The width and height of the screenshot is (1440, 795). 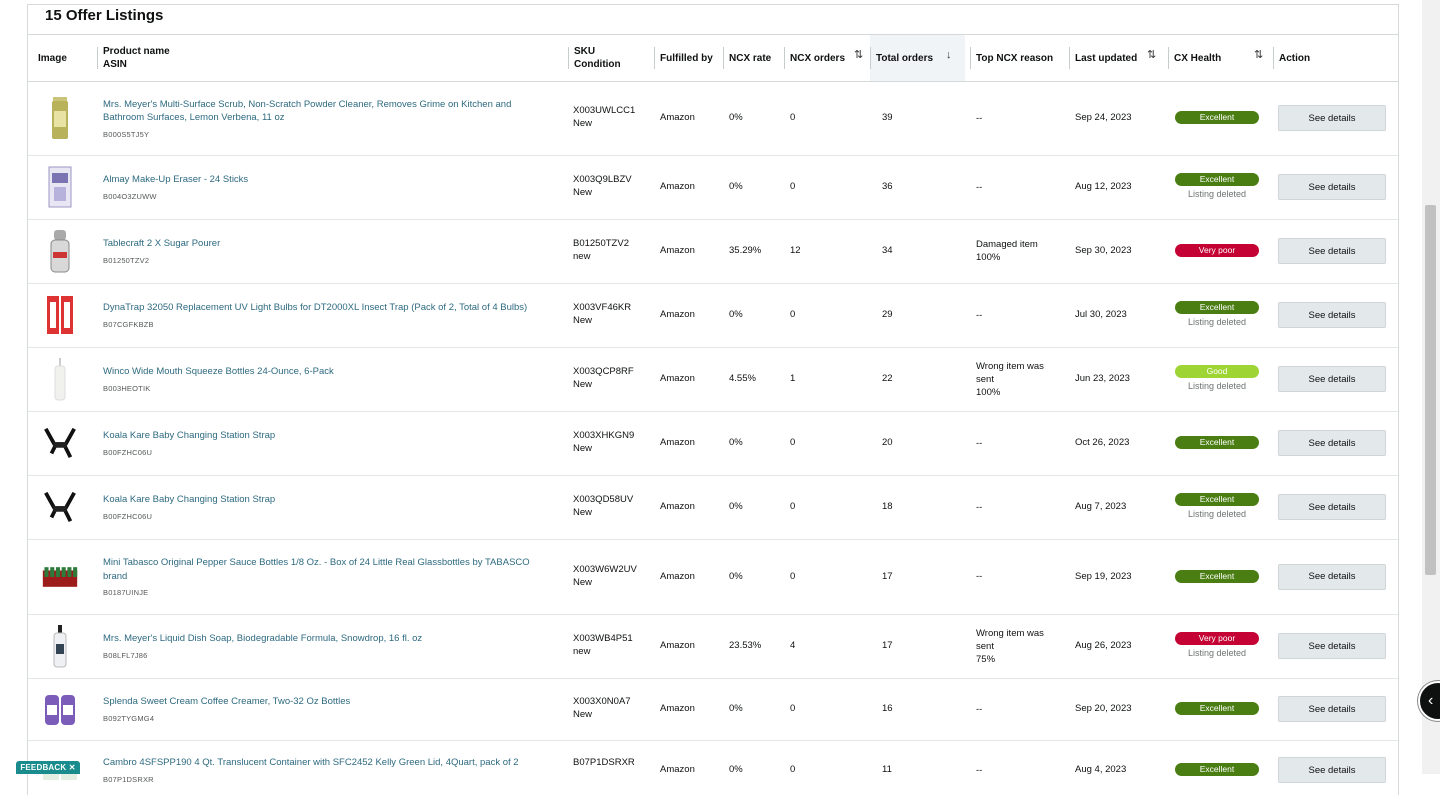 I want to click on col-total-orders: Total orders ↓, so click(x=917, y=58).